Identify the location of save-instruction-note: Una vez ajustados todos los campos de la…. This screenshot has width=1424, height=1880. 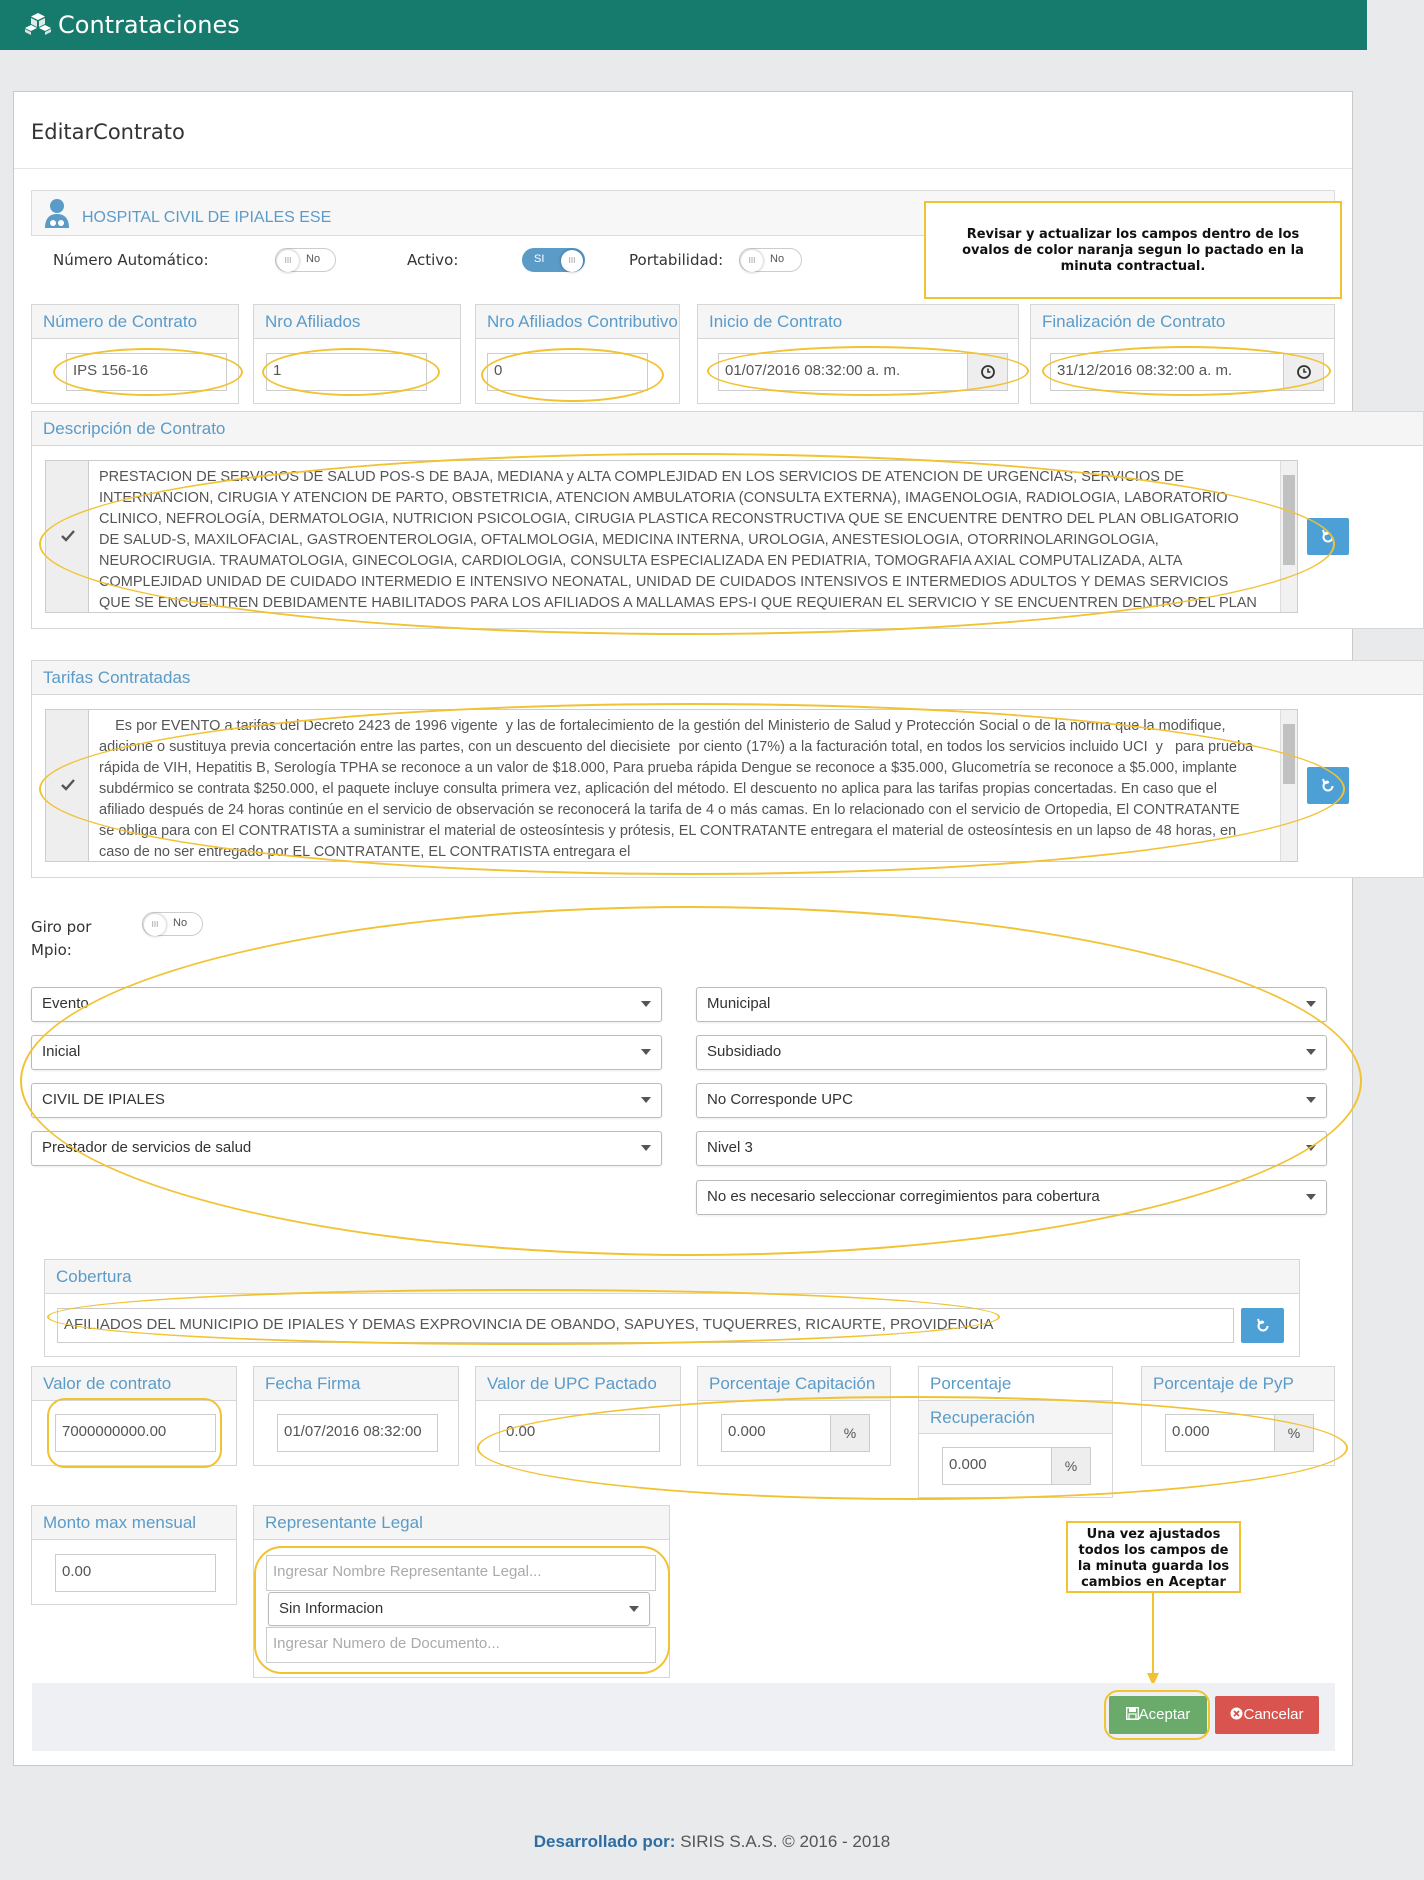
(1153, 1557).